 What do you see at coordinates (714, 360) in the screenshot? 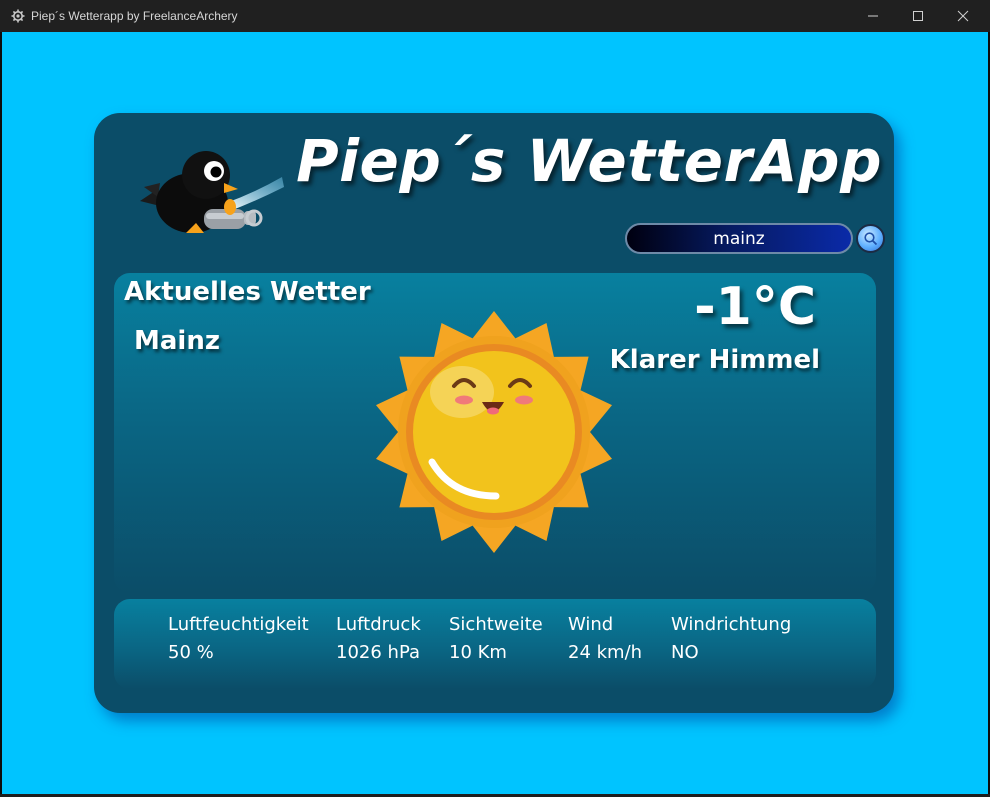
I see `weather-condition: Klarer Himmel` at bounding box center [714, 360].